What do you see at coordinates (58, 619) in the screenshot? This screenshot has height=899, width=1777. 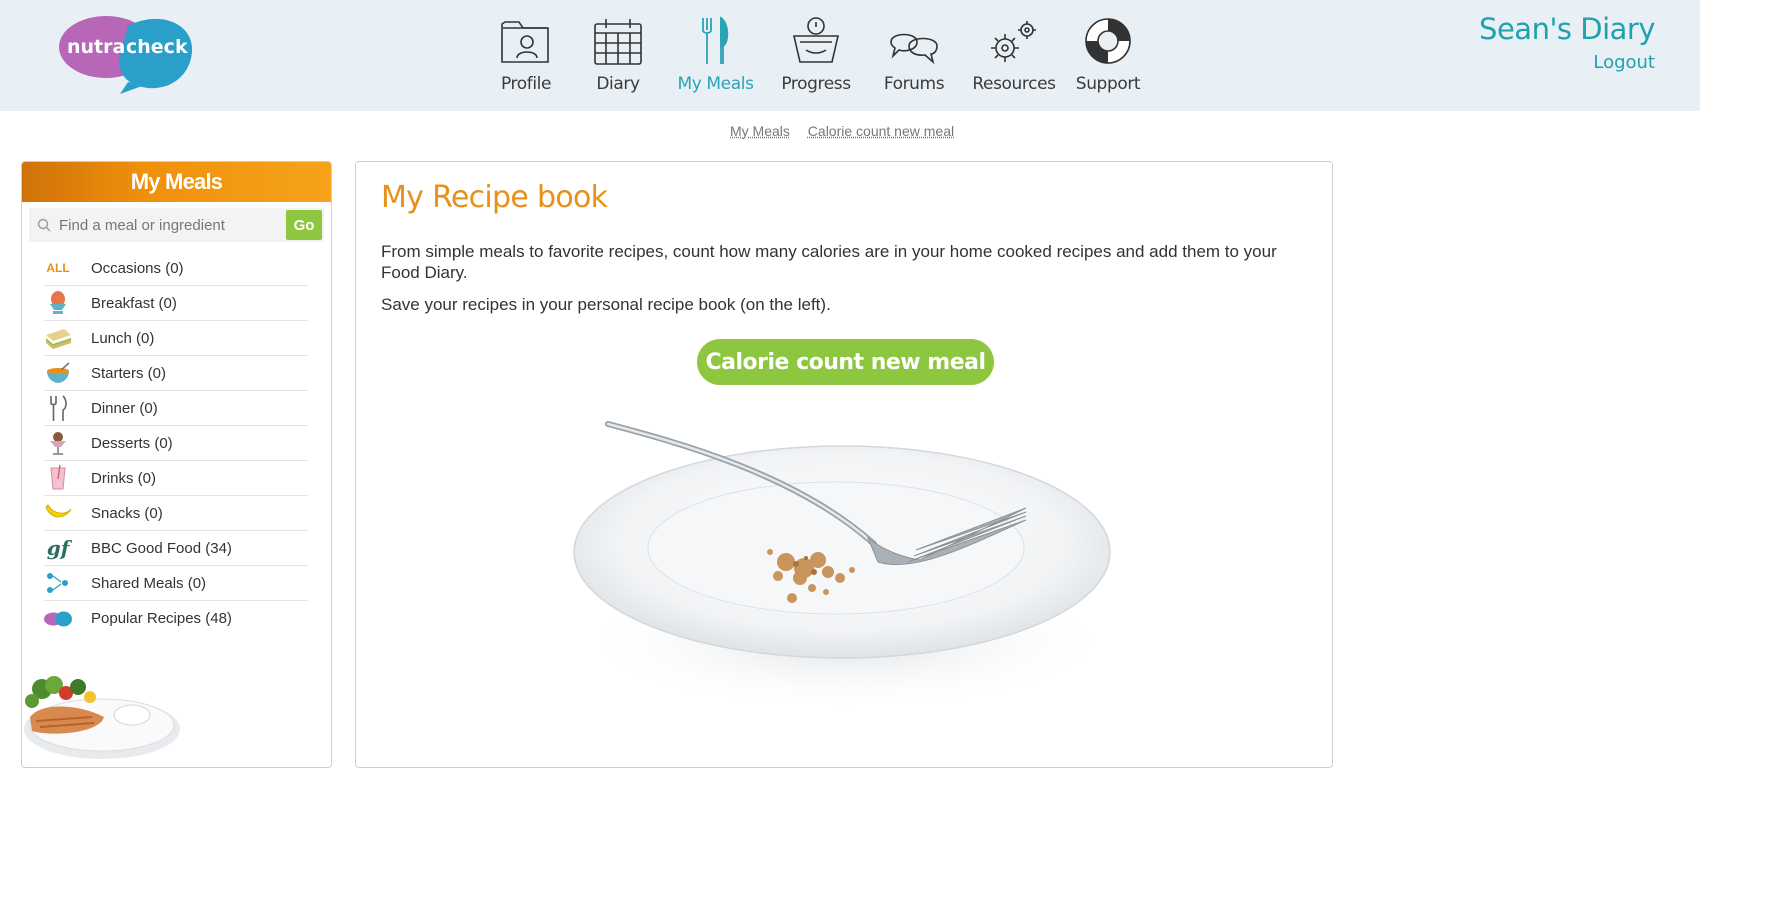 I see `nutracheck-mini-logo-icon` at bounding box center [58, 619].